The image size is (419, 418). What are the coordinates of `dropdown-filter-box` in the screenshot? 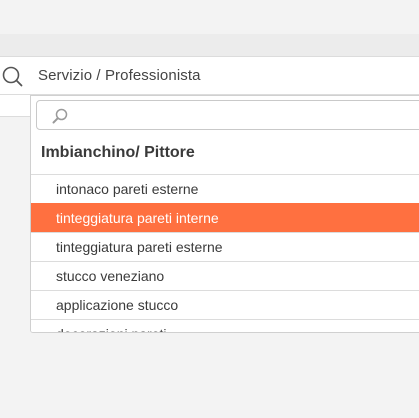 It's located at (227, 115).